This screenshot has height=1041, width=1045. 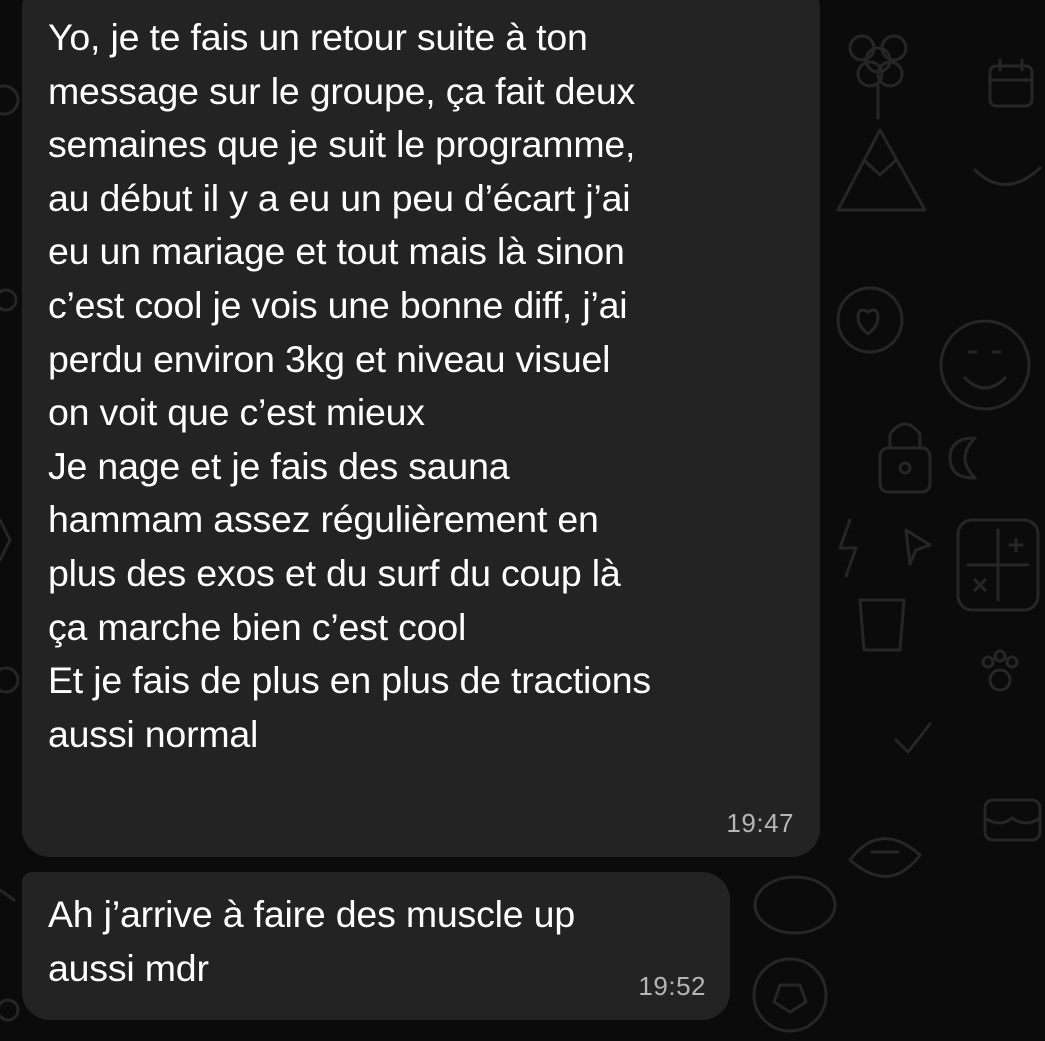 I want to click on message-line: aussi mdr, so click(x=128, y=967).